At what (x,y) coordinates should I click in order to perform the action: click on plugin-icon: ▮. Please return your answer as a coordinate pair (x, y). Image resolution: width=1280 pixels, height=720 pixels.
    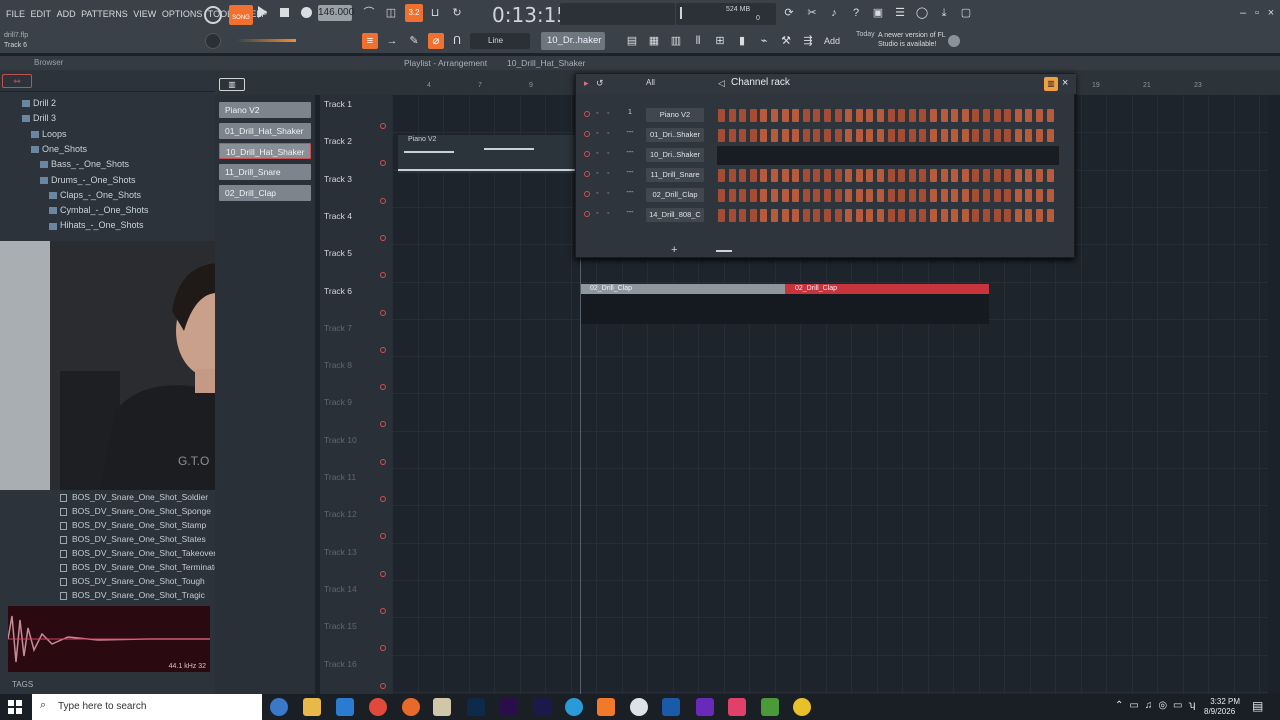
    Looking at the image, I should click on (742, 41).